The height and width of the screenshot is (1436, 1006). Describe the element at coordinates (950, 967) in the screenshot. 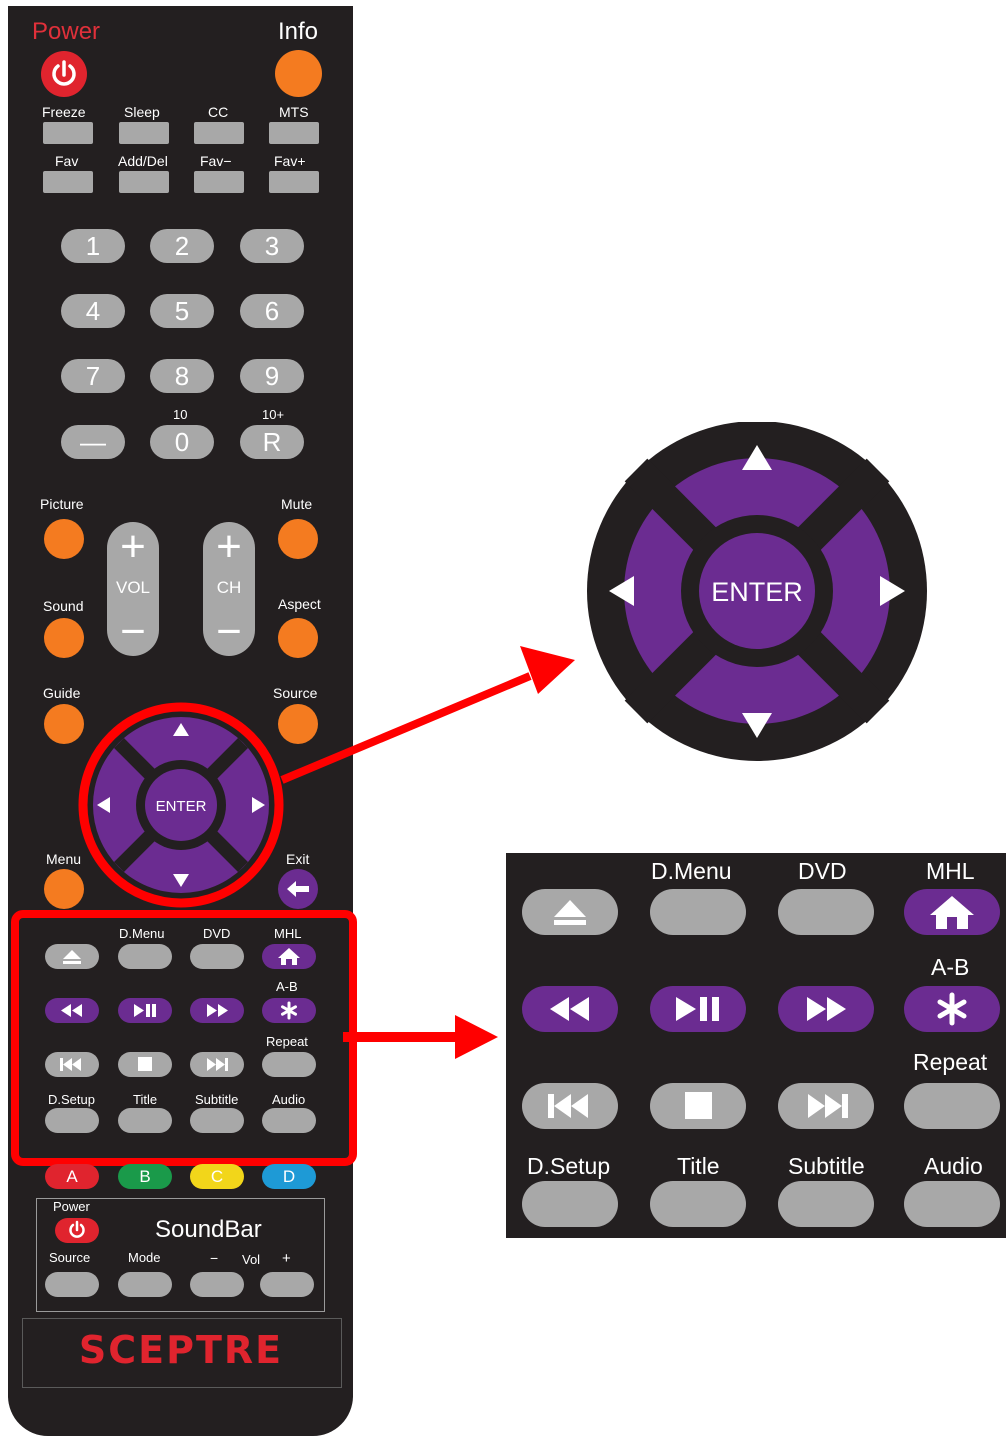

I see `zoomed-ab-label: A-B` at that location.